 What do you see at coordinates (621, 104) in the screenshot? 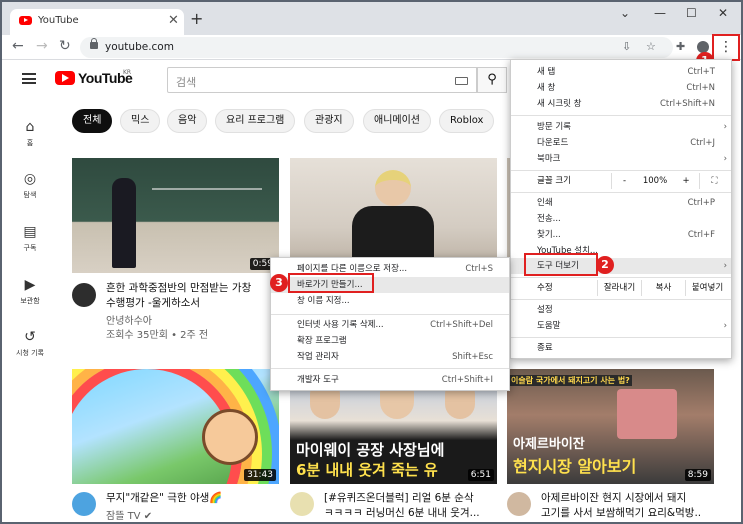
I see `menu-item-incognito: 새 시크릿 창 Ctrl+Shift+N` at bounding box center [621, 104].